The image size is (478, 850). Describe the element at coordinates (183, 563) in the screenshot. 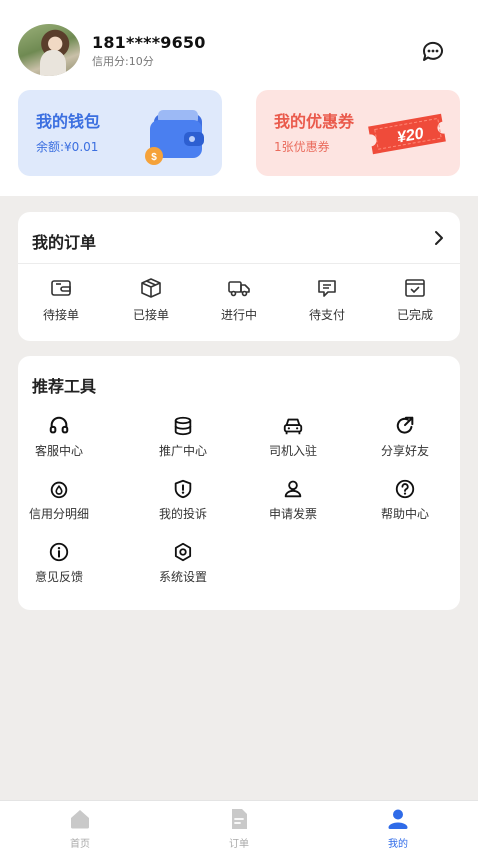

I see `tool-system-settings: 系统设置` at that location.